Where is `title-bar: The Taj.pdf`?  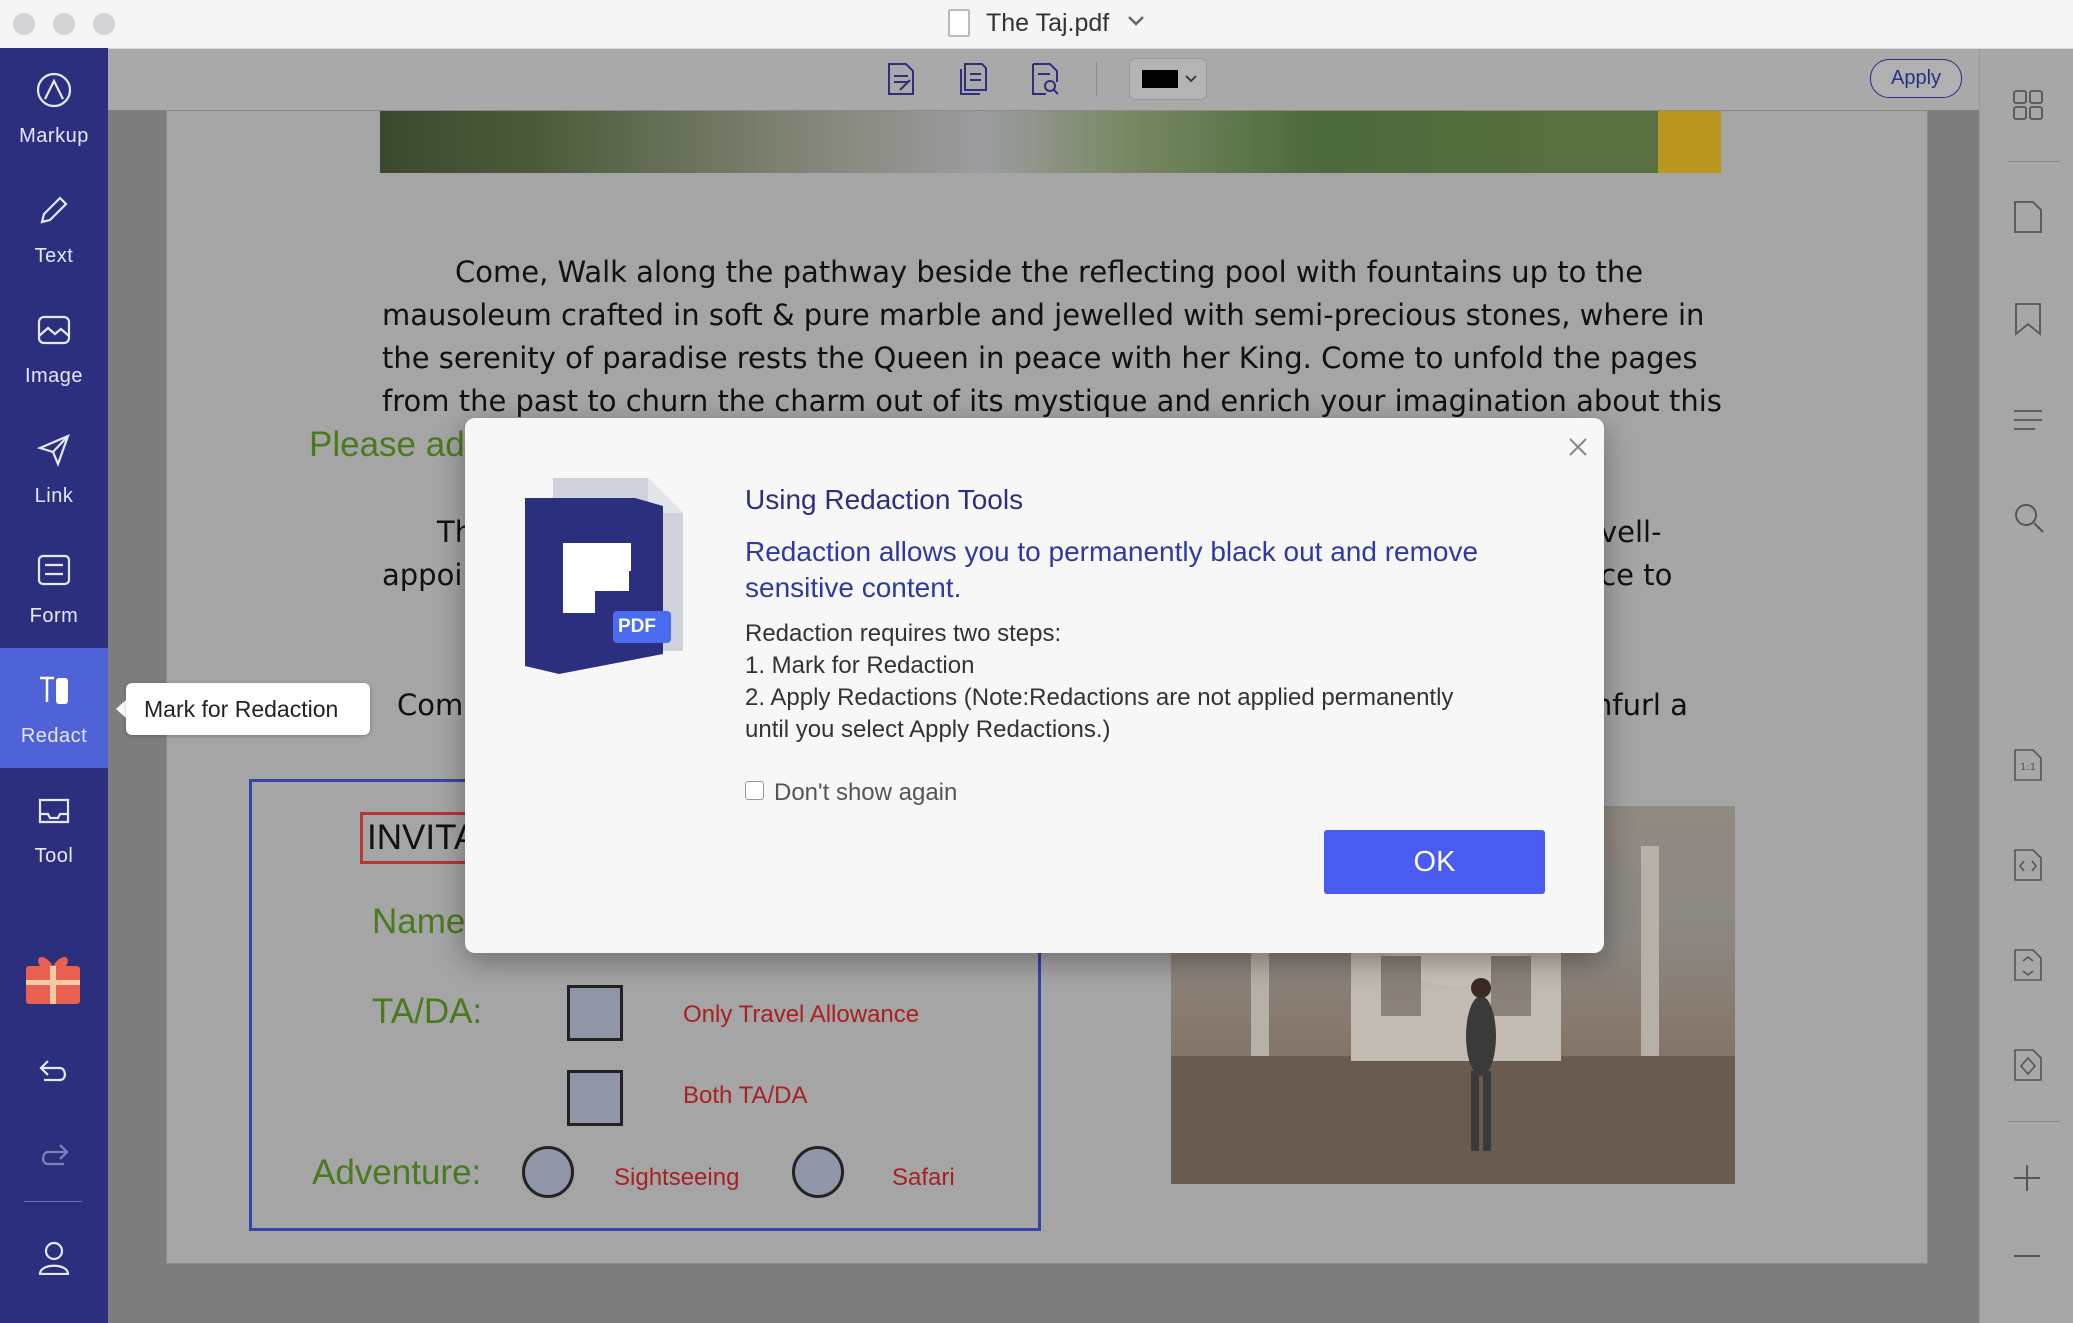
title-bar: The Taj.pdf is located at coordinates (1036, 24).